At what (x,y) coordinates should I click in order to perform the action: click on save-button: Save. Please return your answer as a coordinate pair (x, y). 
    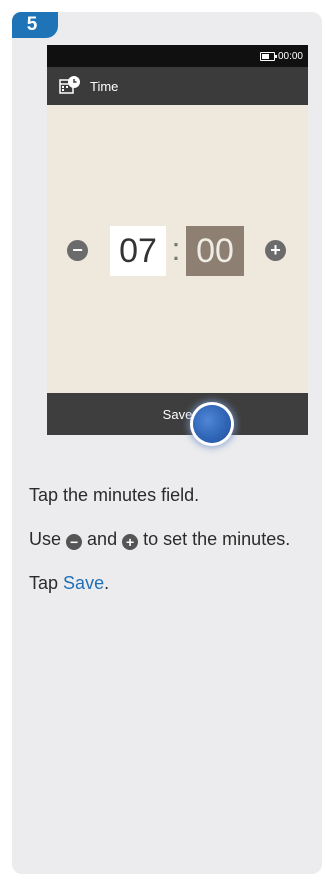
    Looking at the image, I should click on (177, 414).